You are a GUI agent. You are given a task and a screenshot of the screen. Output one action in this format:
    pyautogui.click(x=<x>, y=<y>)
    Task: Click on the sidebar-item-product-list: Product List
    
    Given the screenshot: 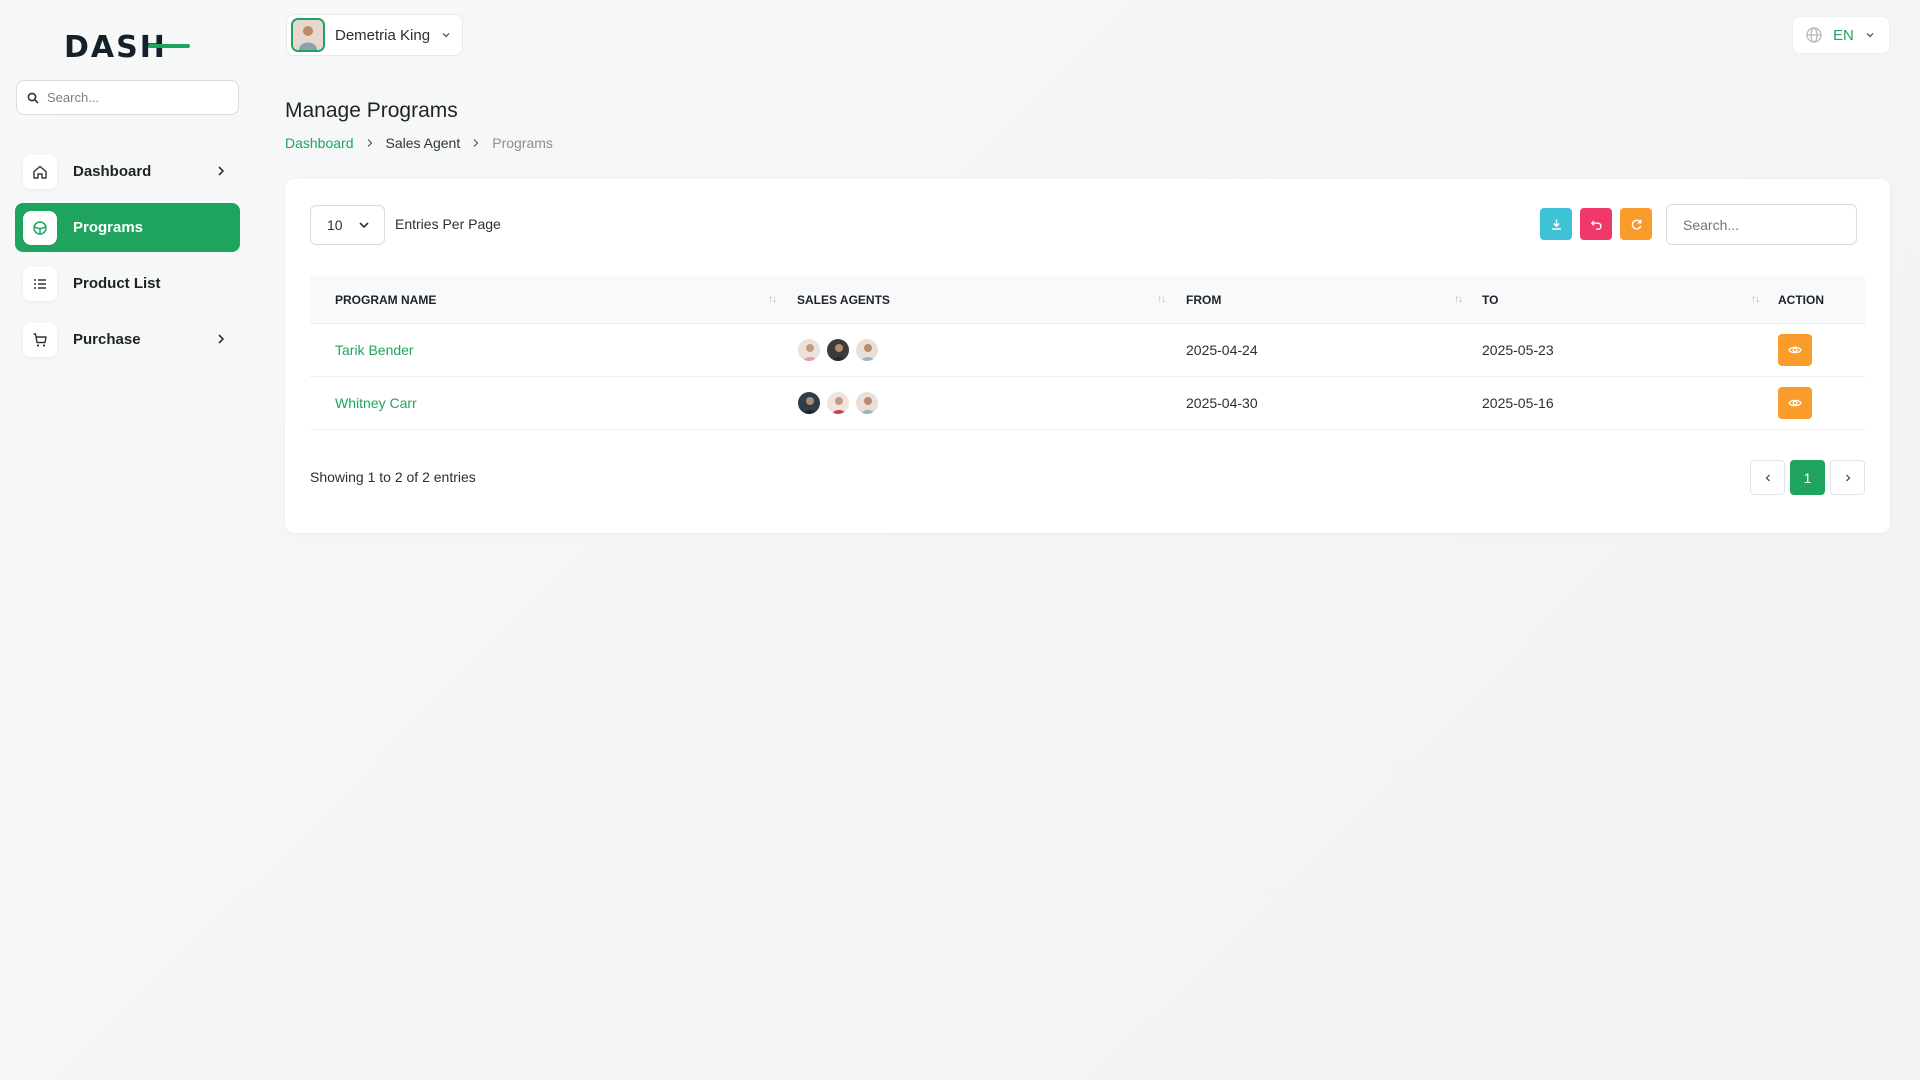 What is the action you would take?
    pyautogui.click(x=127, y=283)
    